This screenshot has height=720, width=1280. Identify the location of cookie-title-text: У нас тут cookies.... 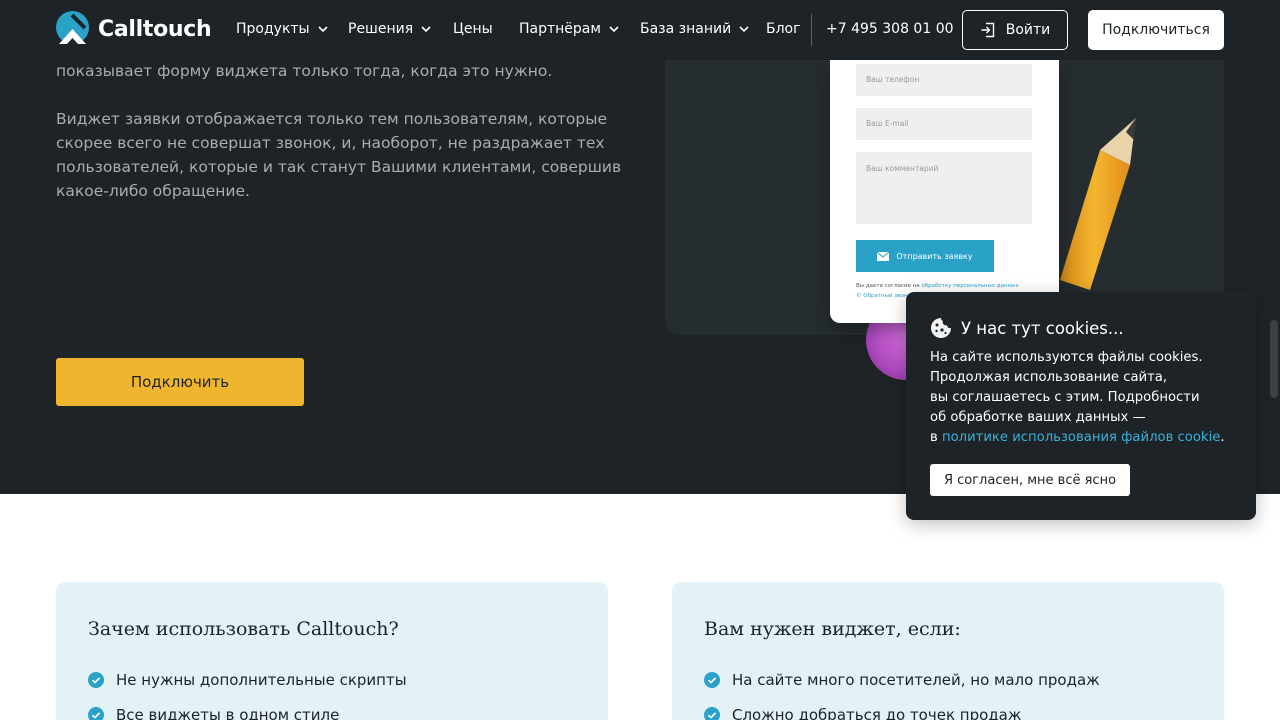
(1042, 328).